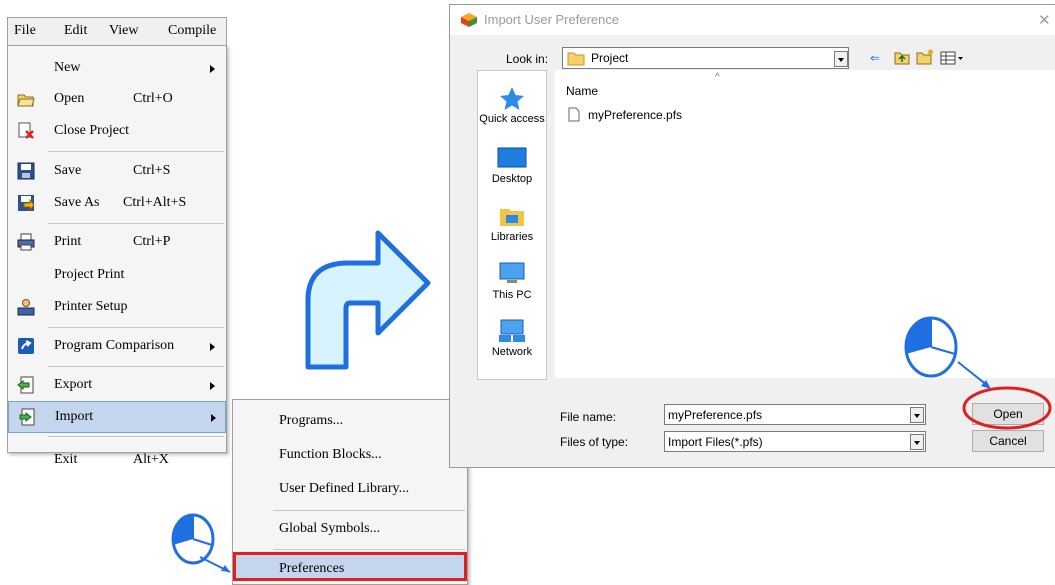 The width and height of the screenshot is (1055, 585). I want to click on close-project-icon, so click(26, 130).